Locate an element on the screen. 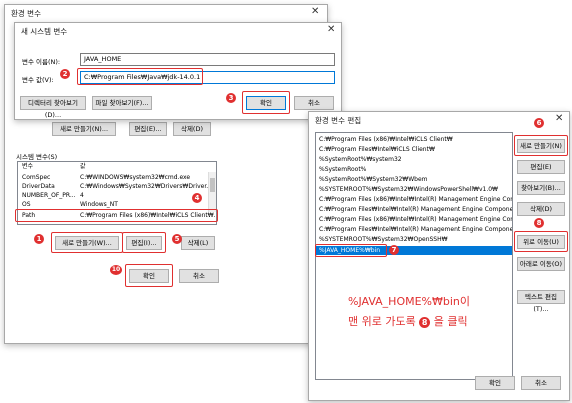 Image resolution: width=572 pixels, height=403 pixels. entry-delete-button: 삭제(D) is located at coordinates (541, 209).